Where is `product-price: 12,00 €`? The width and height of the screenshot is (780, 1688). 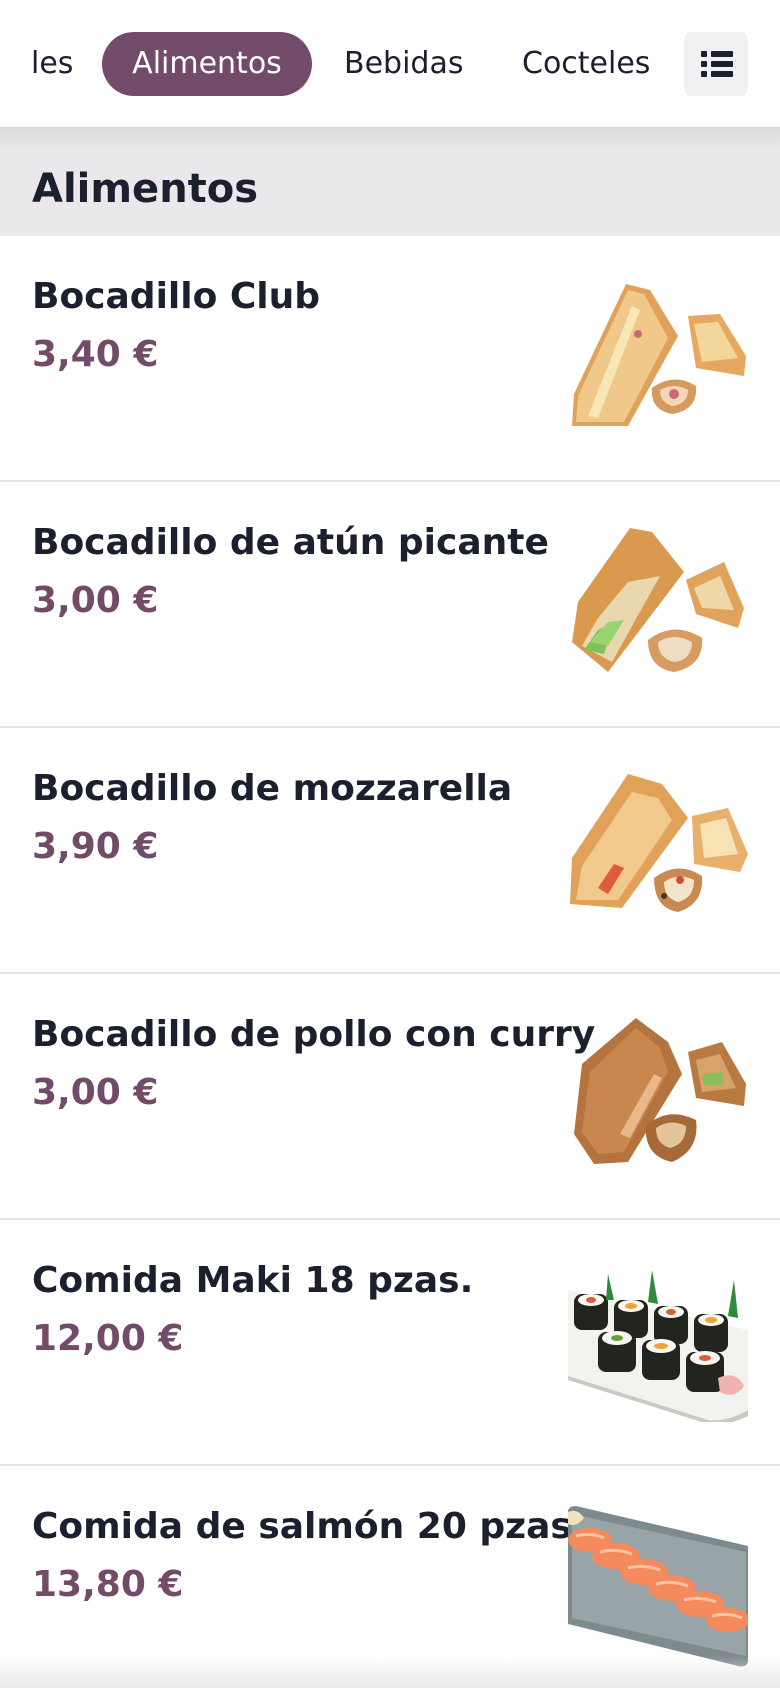 product-price: 12,00 € is located at coordinates (108, 1338).